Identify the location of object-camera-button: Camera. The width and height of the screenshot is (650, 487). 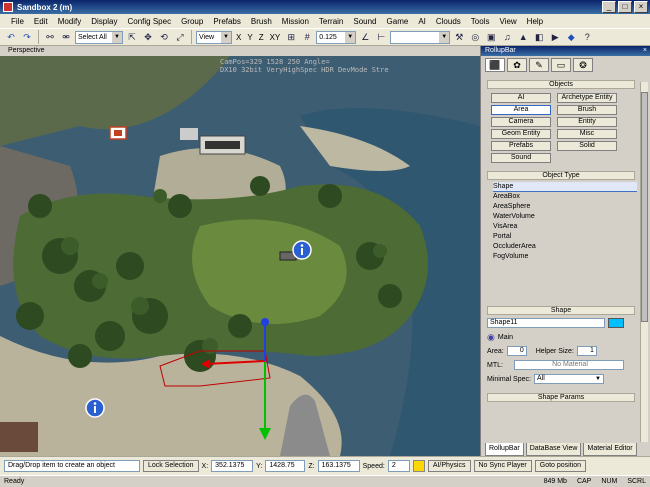
(521, 122).